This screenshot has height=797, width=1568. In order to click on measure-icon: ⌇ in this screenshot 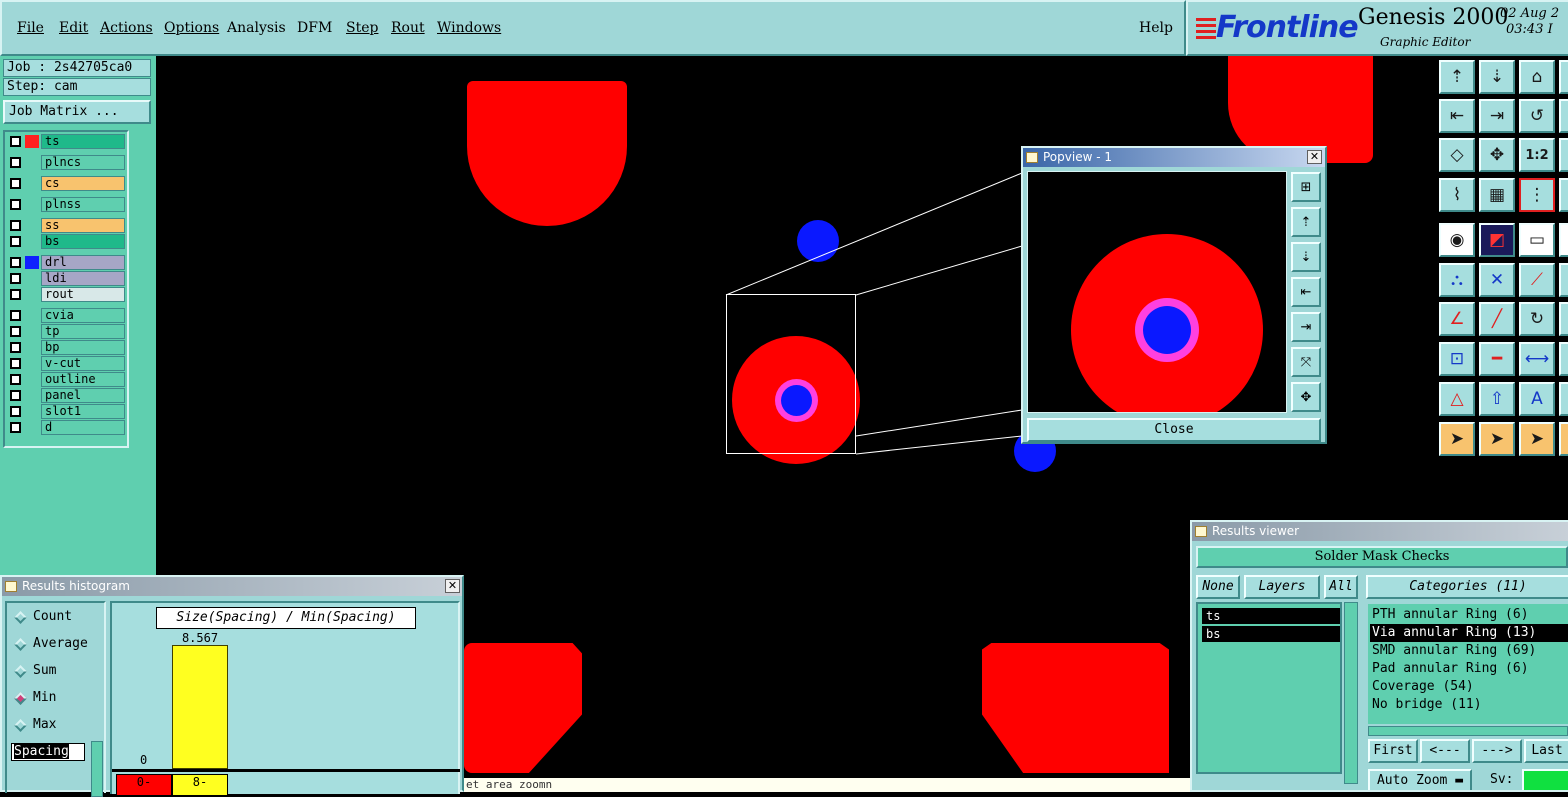, I will do `click(1457, 195)`.